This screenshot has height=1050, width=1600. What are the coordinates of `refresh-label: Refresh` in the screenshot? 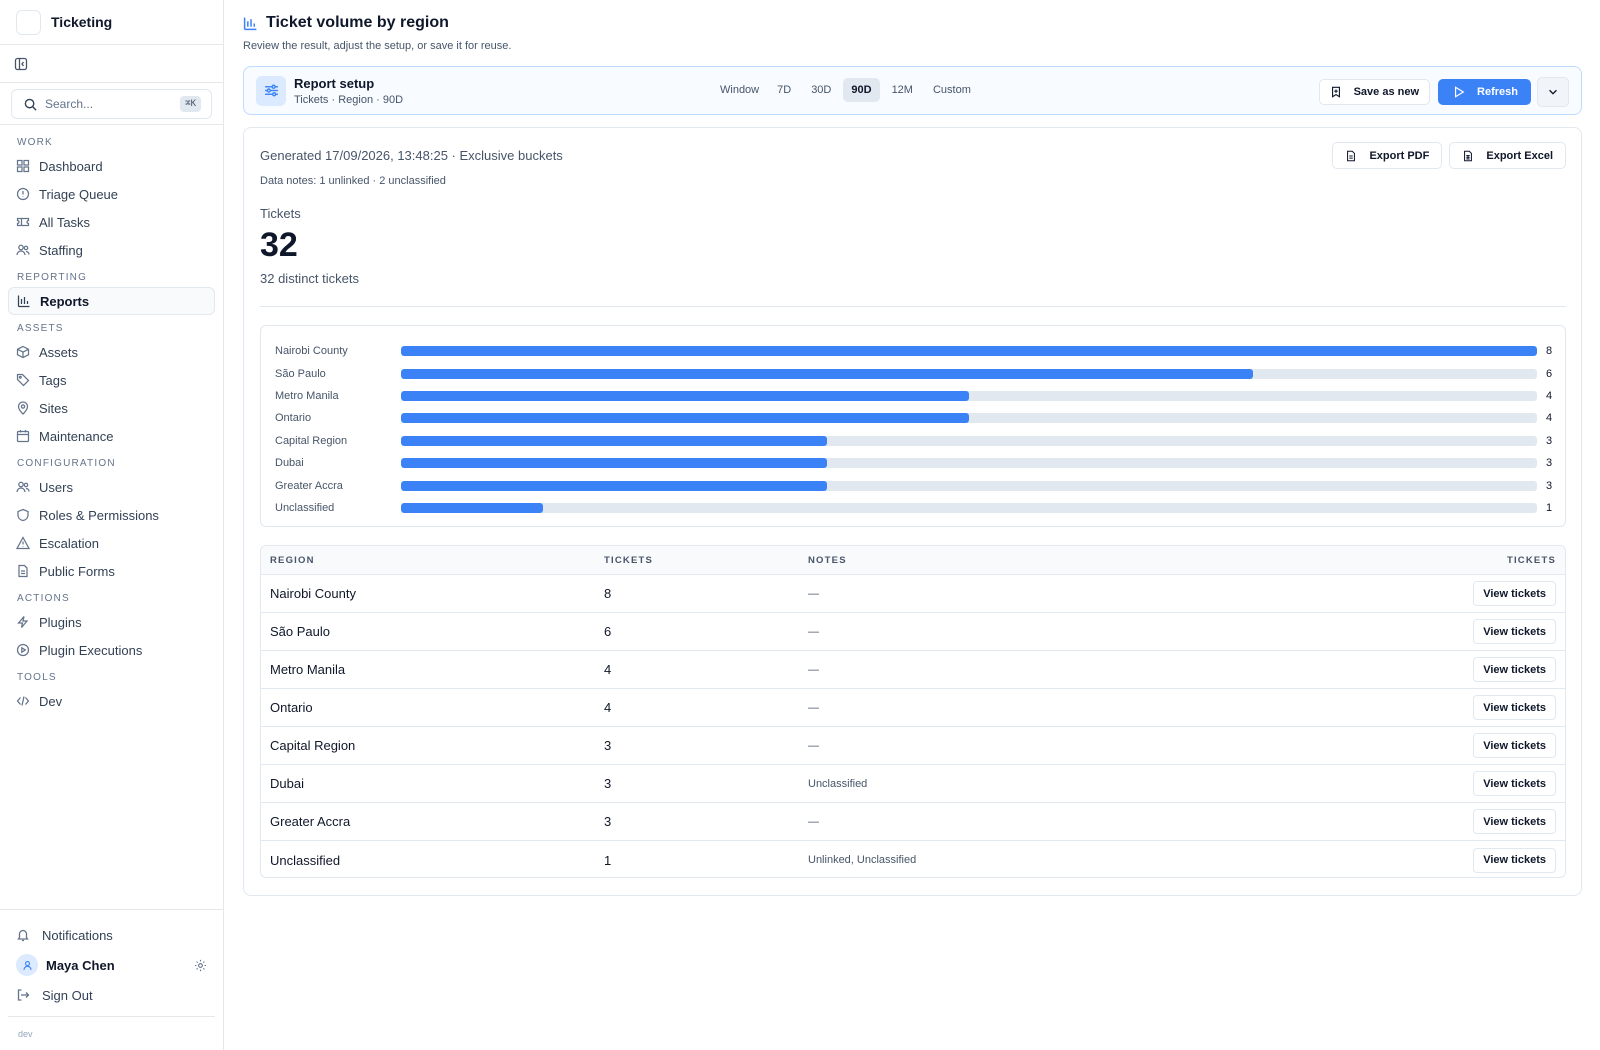 It's located at (1497, 92).